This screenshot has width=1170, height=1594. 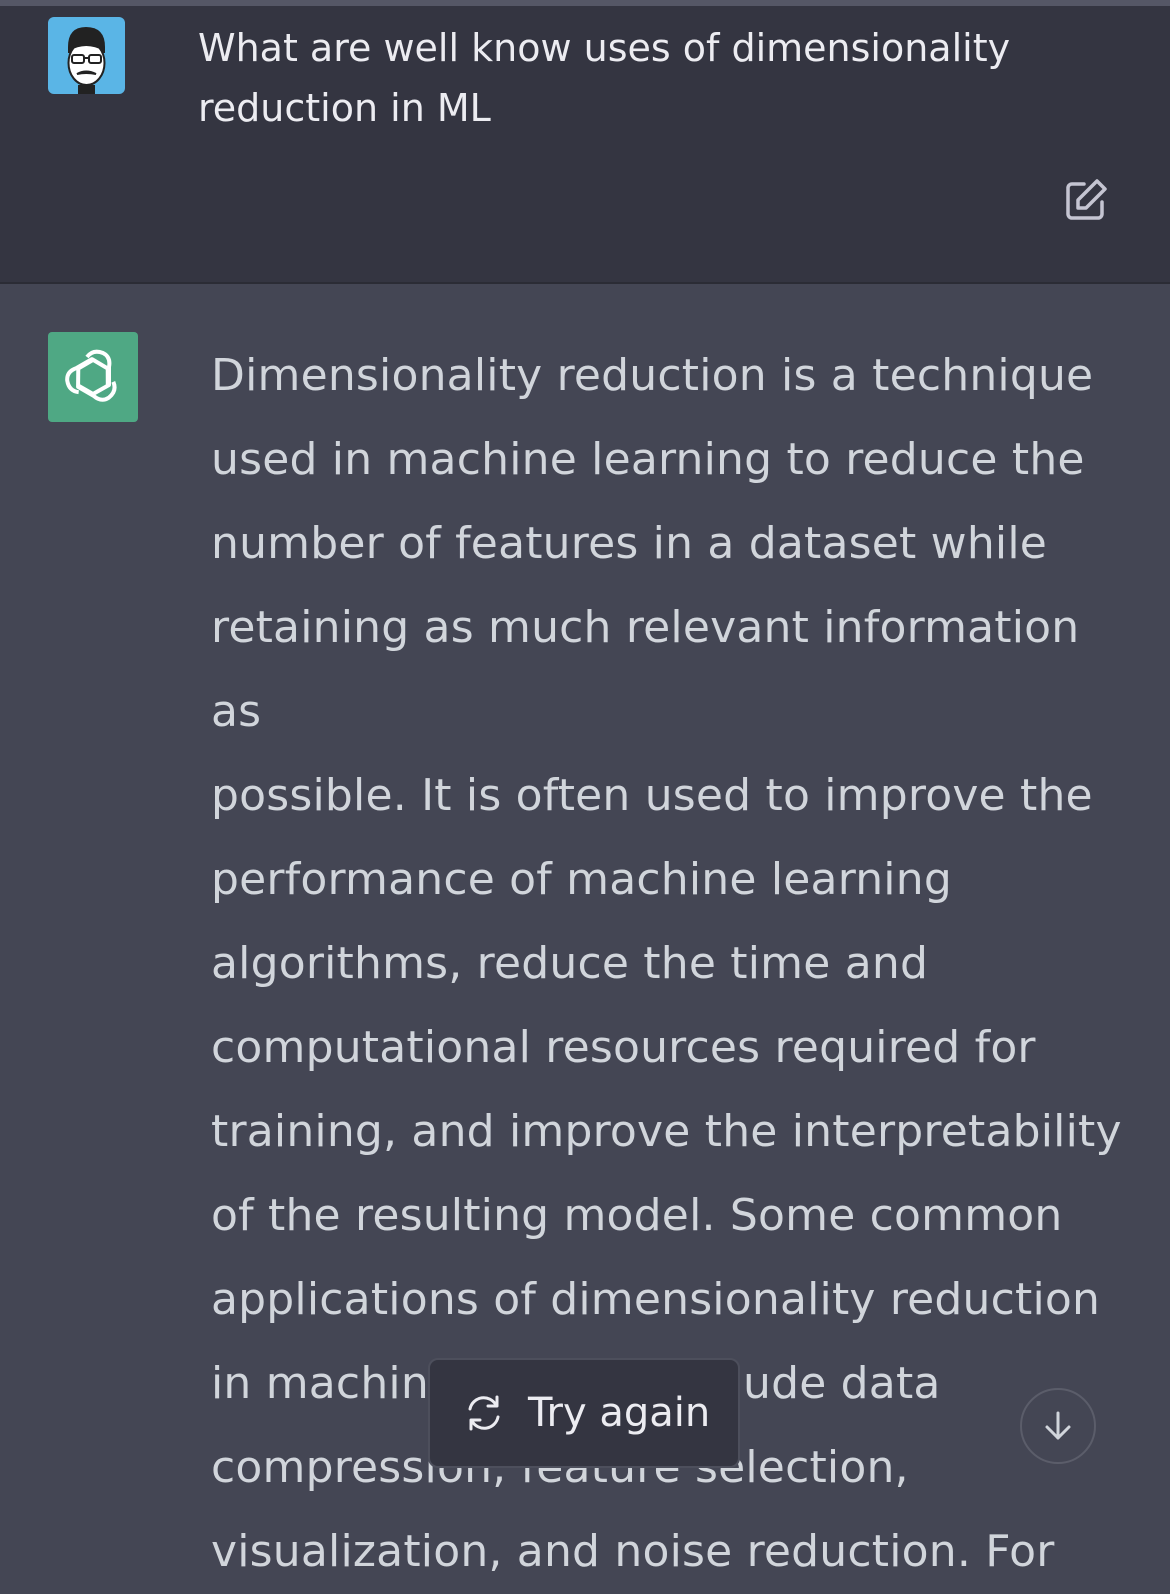 I want to click on edit-icon, so click(x=1086, y=200).